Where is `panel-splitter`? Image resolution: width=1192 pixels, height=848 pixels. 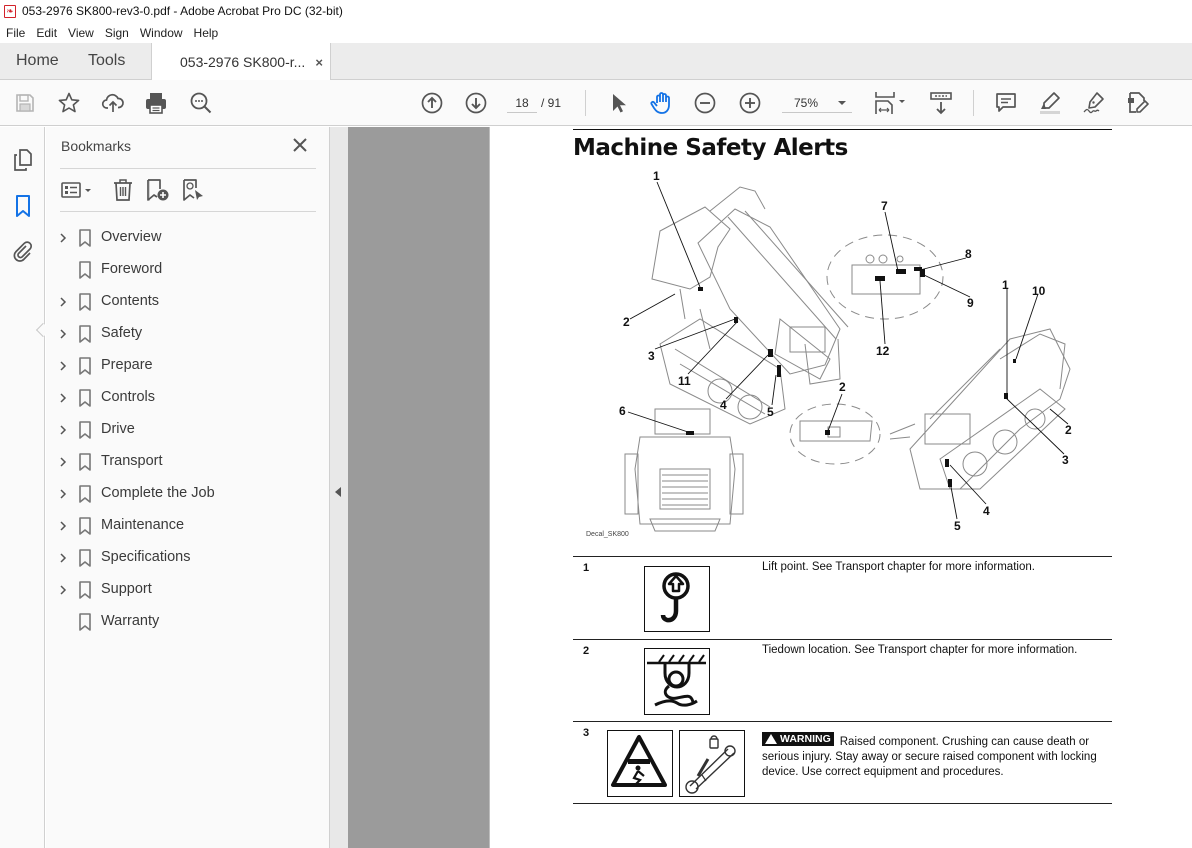 panel-splitter is located at coordinates (339, 487).